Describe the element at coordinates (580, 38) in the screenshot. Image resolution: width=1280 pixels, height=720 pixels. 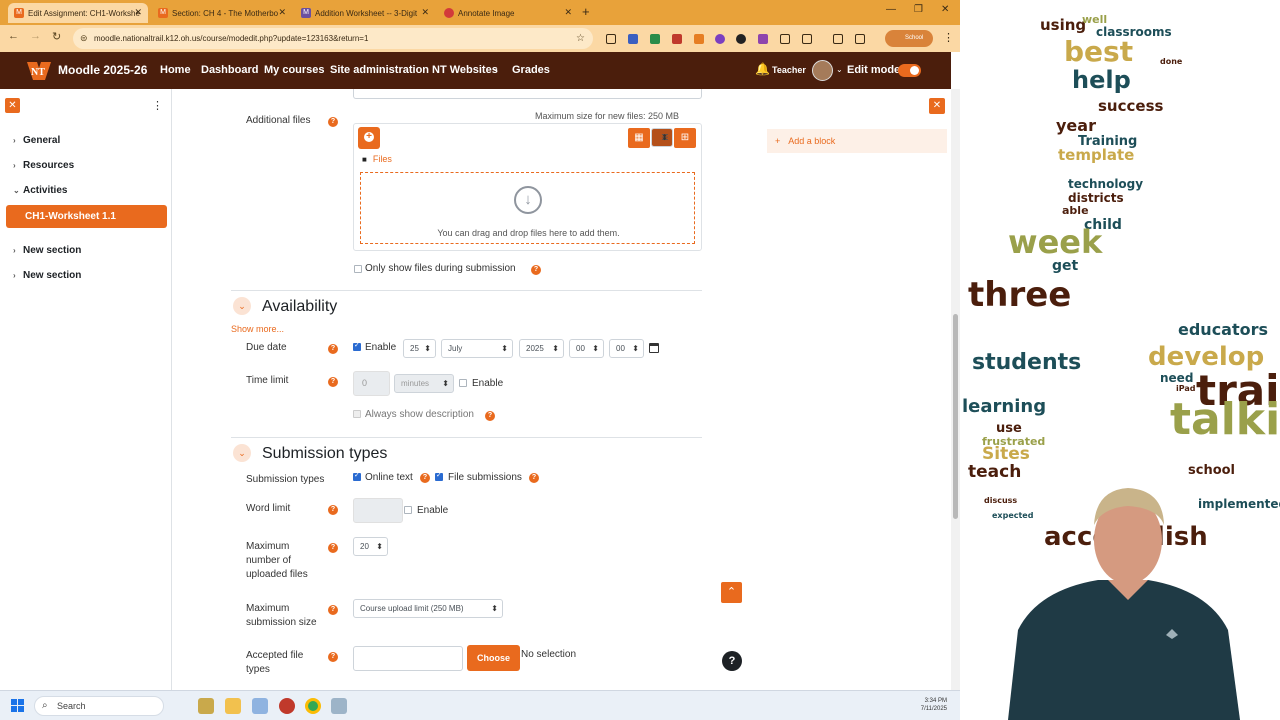
I see `bookmark-star-icon: ☆` at that location.